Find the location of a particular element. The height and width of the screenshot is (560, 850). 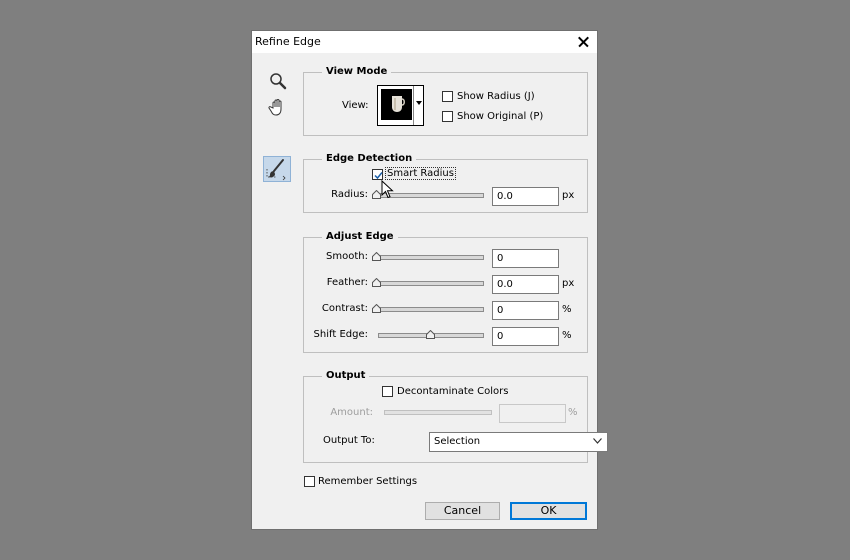

smart-radius-label: Smart Radius is located at coordinates (420, 173).